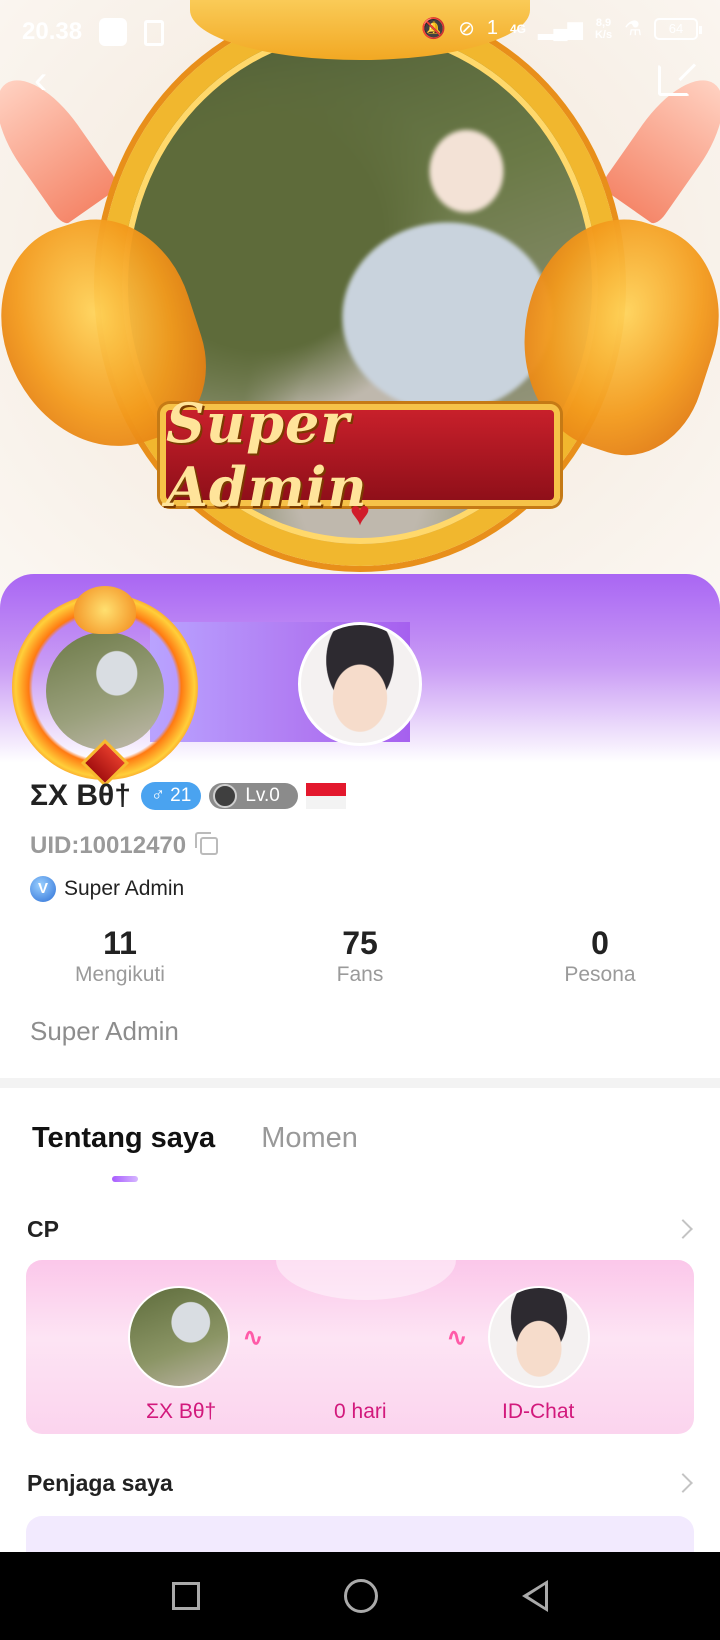  What do you see at coordinates (360, 33) in the screenshot?
I see `status-bar: 20.38 🔕 ⊘ 1 4G ▂▄▆ 8,9 K/s ⚗ 64` at bounding box center [360, 33].